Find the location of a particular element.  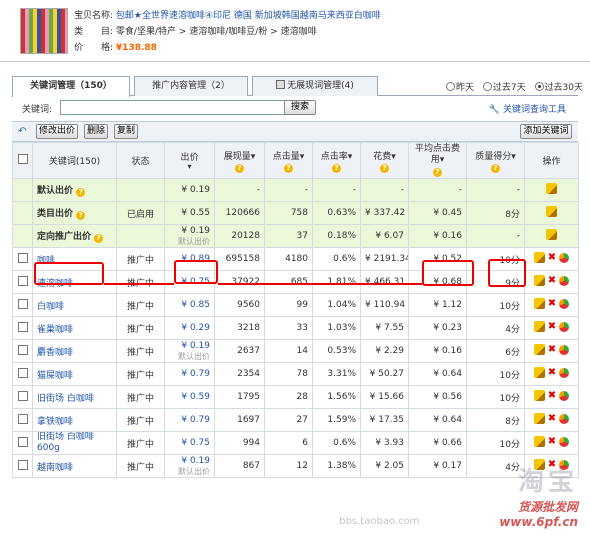

header-quality: 质量得分▾? is located at coordinates (495, 160).